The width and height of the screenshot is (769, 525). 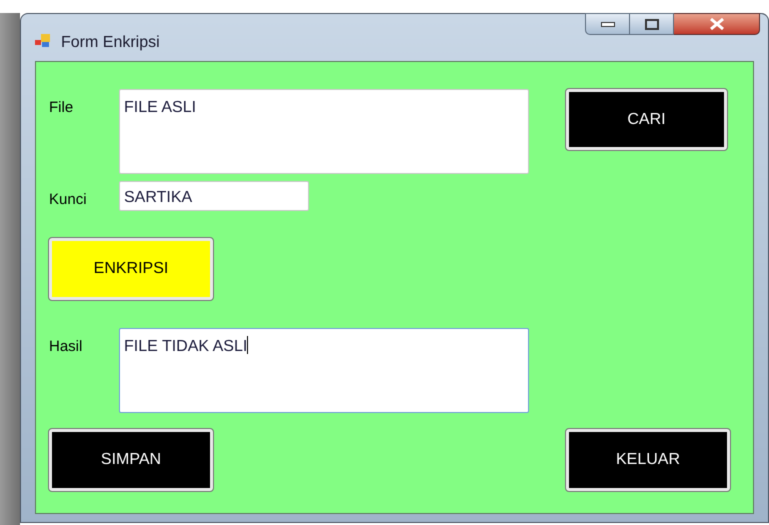 What do you see at coordinates (43, 41) in the screenshot?
I see `form-icon` at bounding box center [43, 41].